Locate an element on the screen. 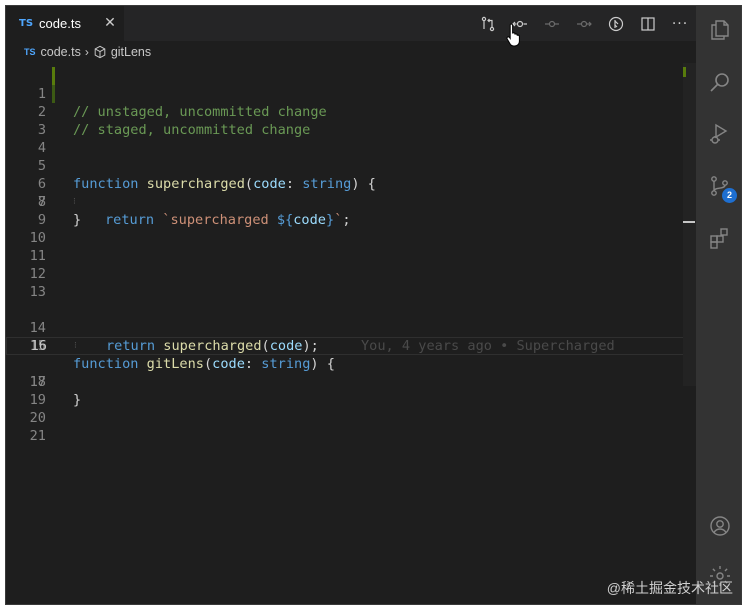  line-number: 9 is located at coordinates (41, 220).